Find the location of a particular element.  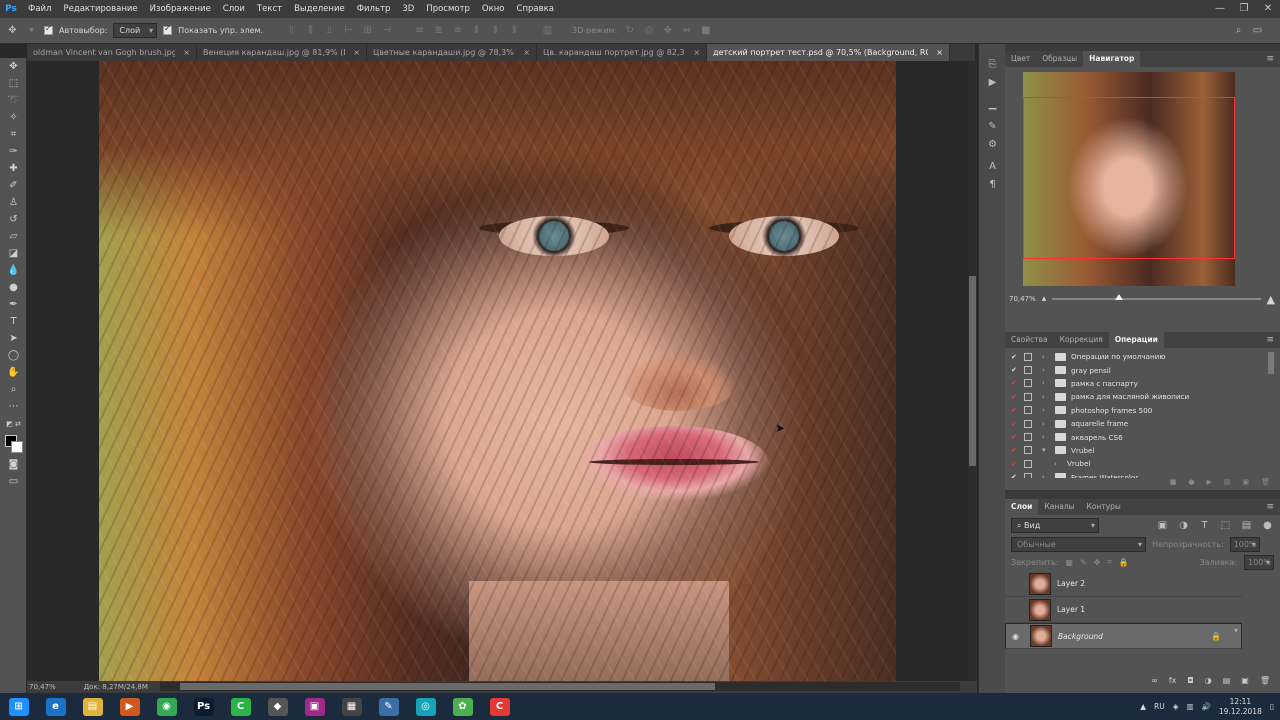

app-red-icon: C is located at coordinates (499, 706).